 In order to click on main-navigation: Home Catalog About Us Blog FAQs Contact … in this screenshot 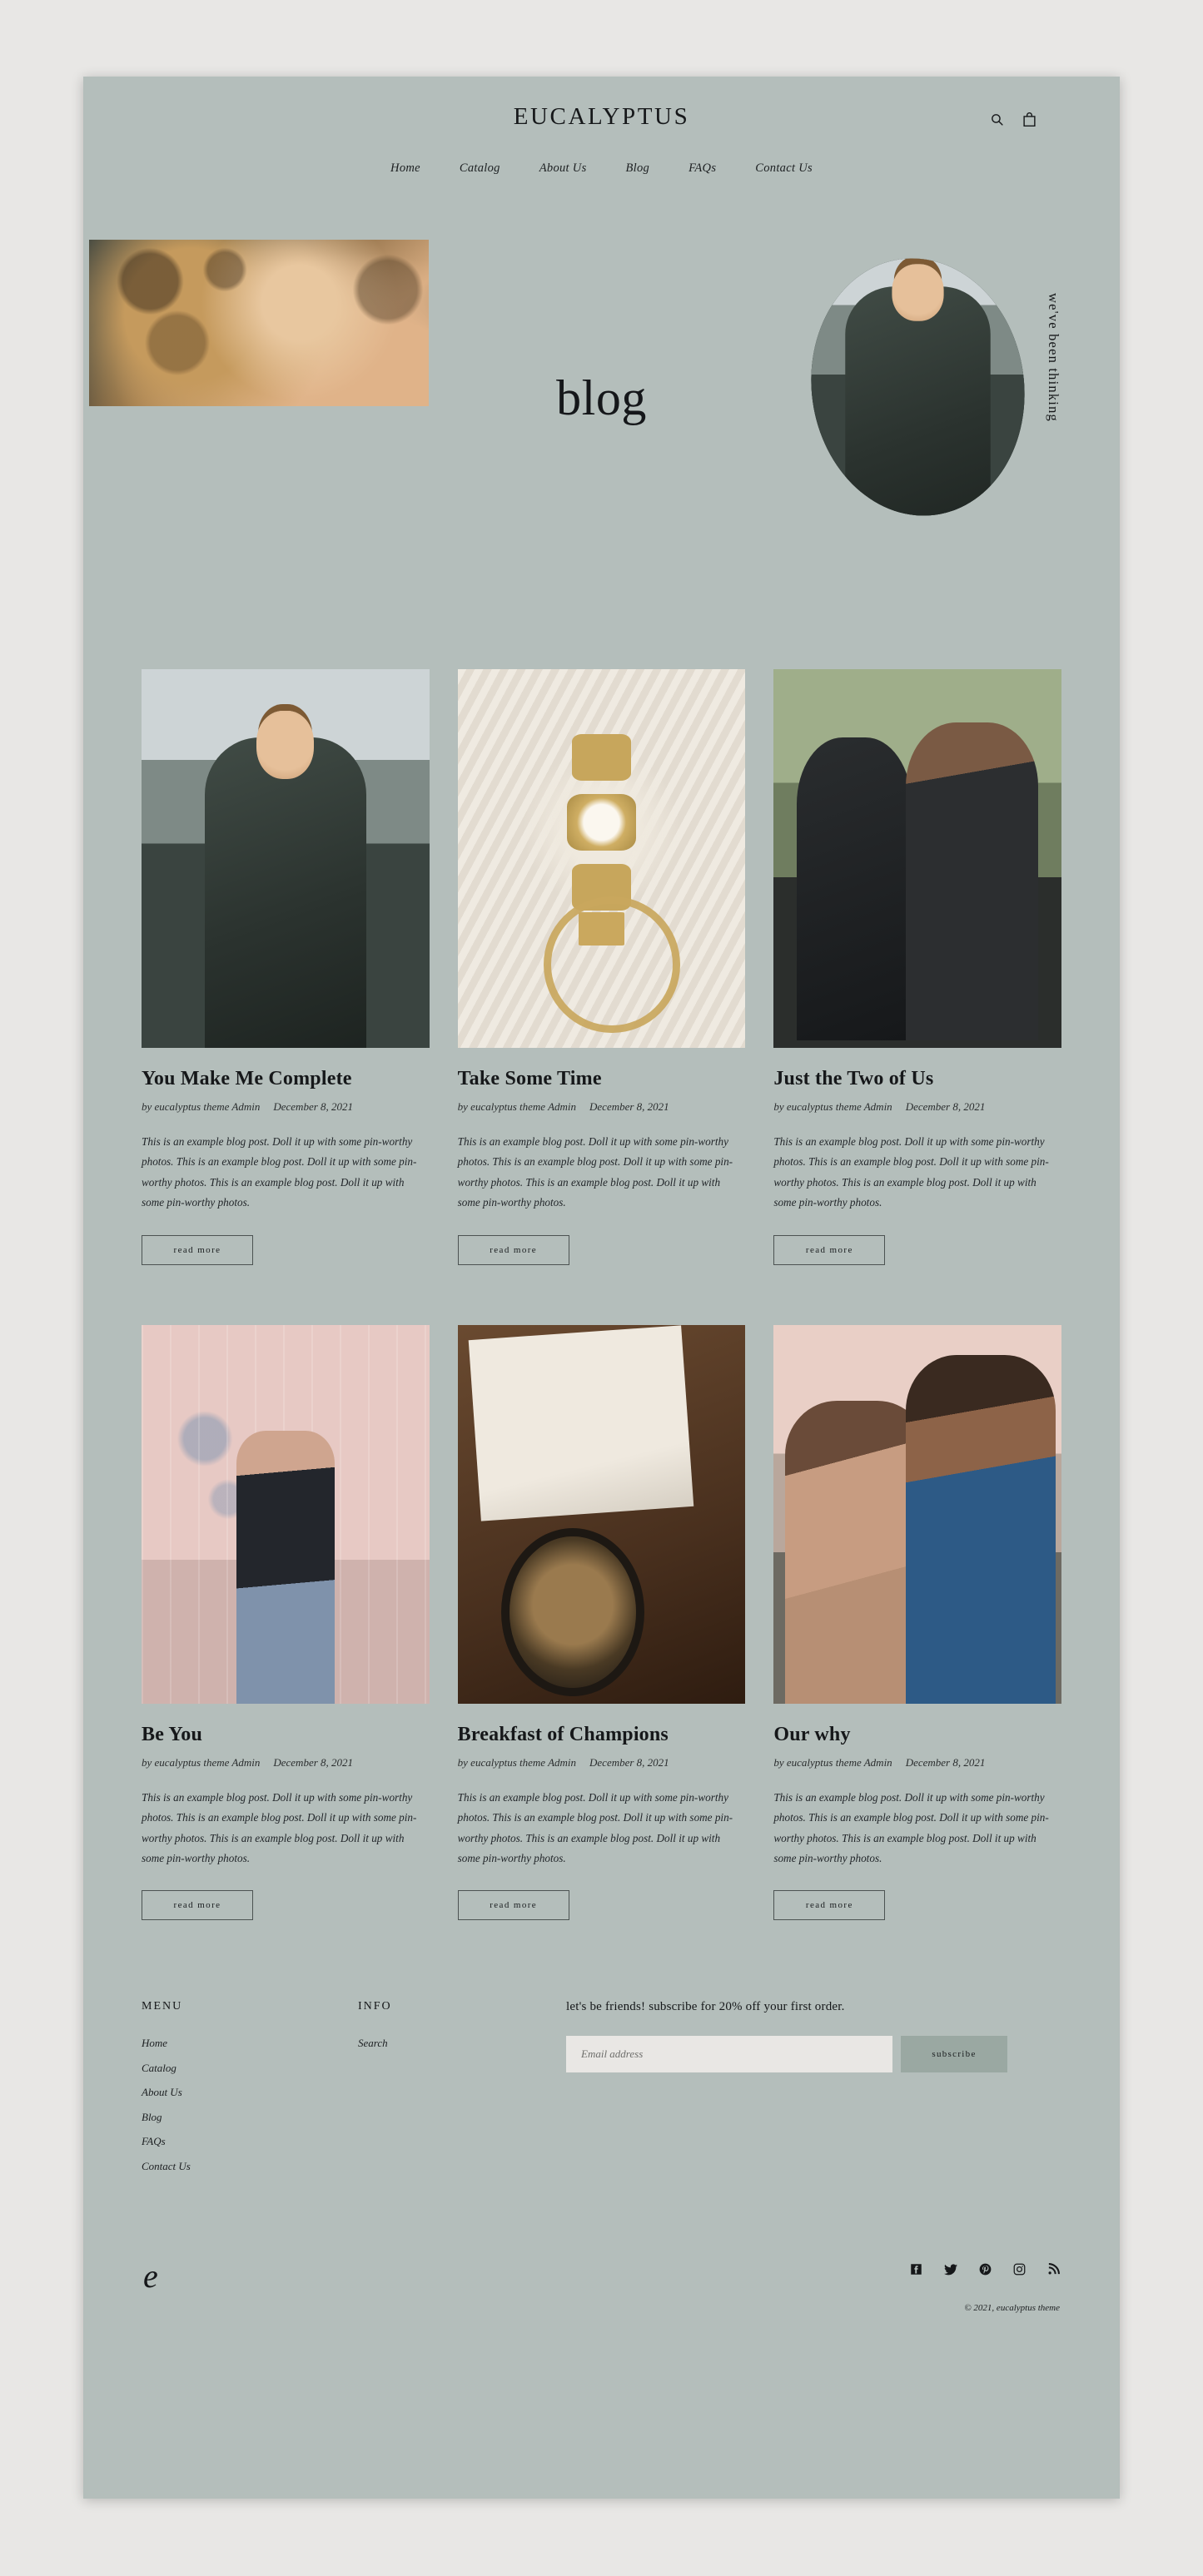, I will do `click(601, 168)`.